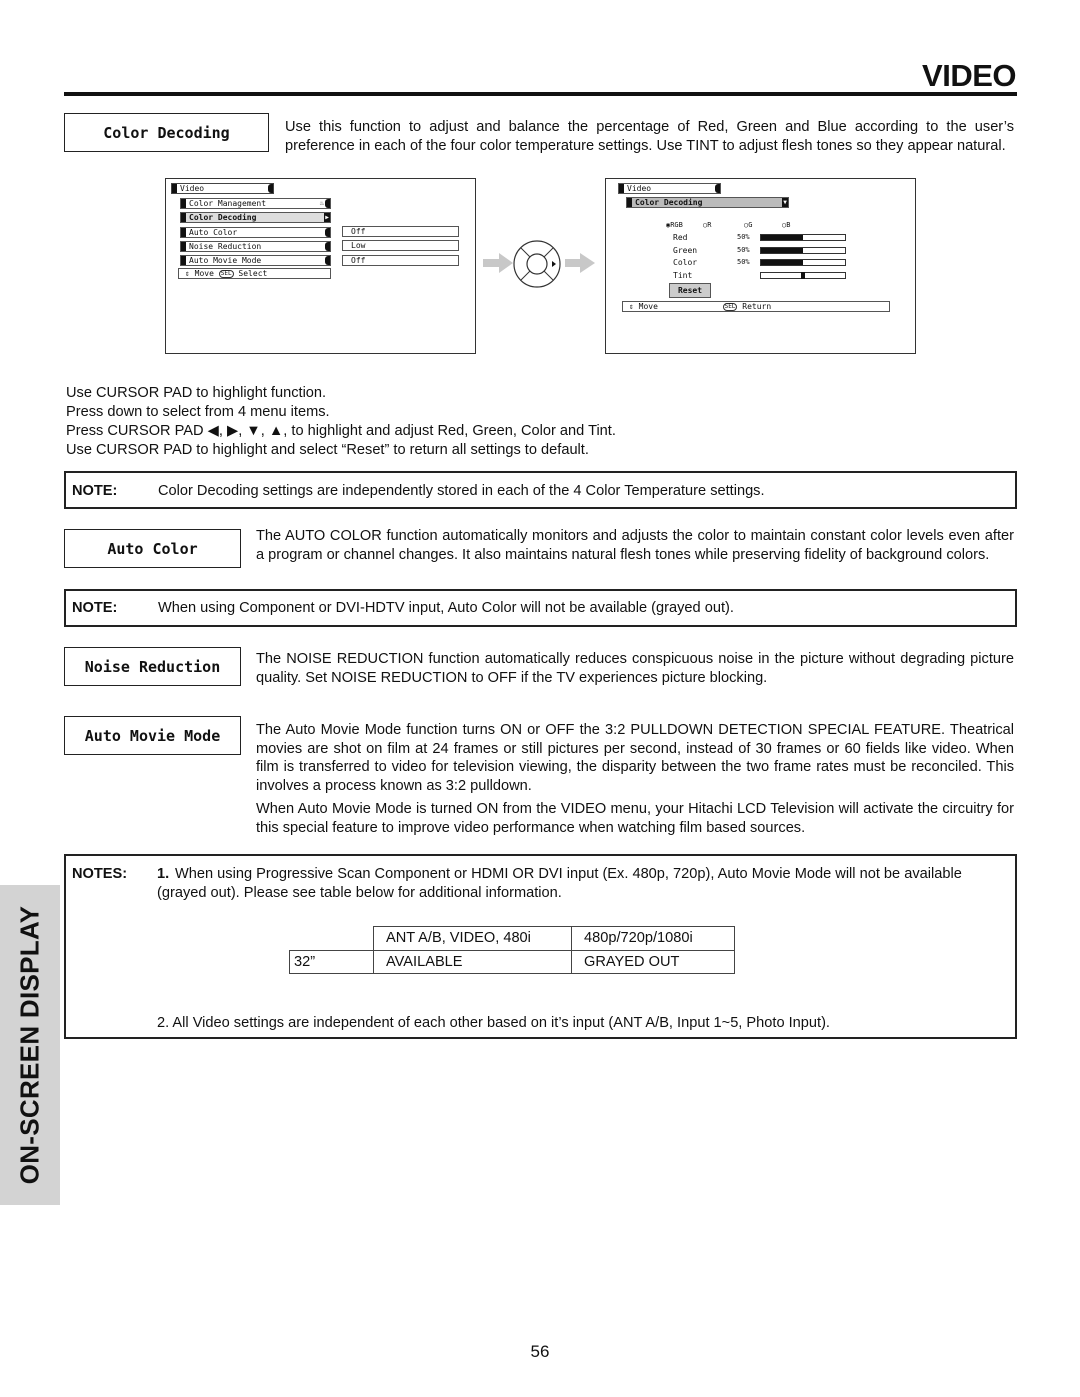 This screenshot has height=1397, width=1080. I want to click on osd-slider-label: Red, so click(680, 237).